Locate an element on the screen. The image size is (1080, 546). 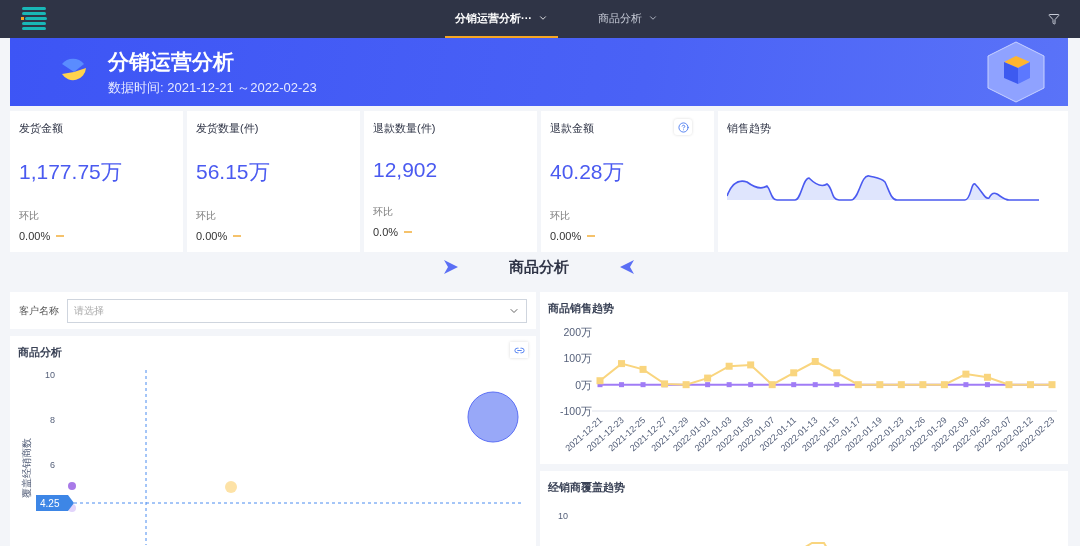
dashboard-title: 分销运营分析 is located at coordinates (171, 61).